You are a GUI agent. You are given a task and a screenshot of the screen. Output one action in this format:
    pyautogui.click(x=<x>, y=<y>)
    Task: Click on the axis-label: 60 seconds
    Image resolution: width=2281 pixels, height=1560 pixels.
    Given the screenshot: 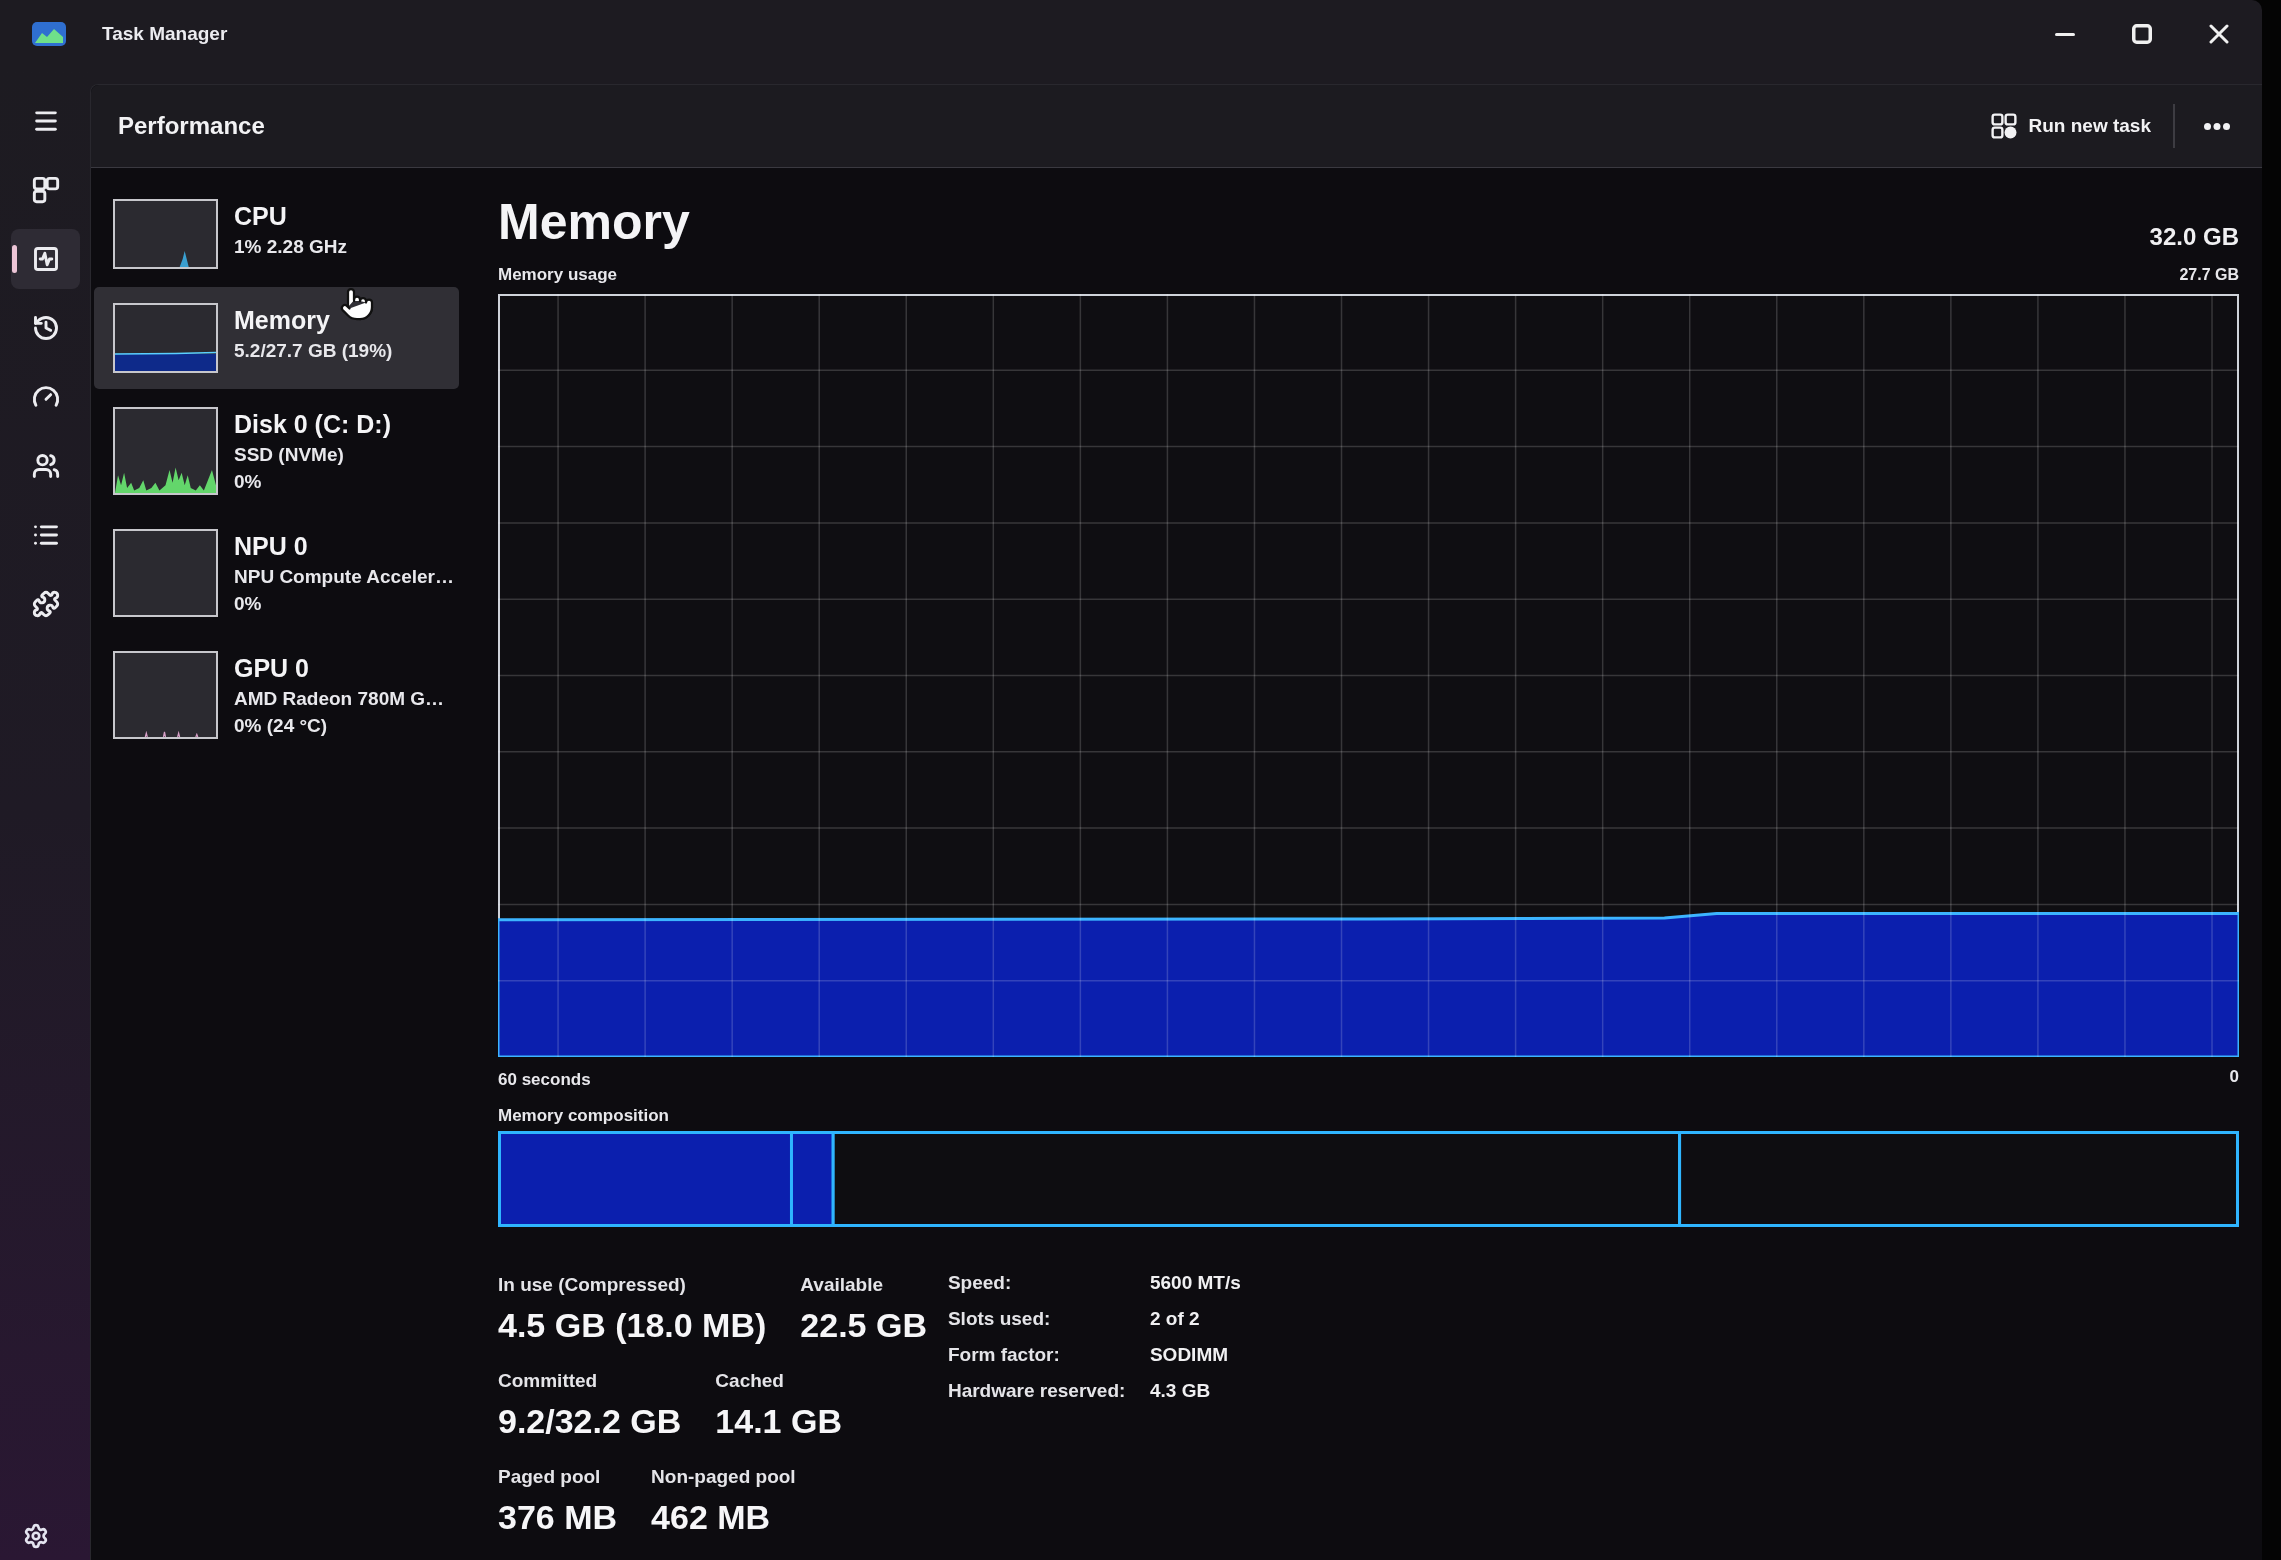 What is the action you would take?
    pyautogui.click(x=544, y=1080)
    